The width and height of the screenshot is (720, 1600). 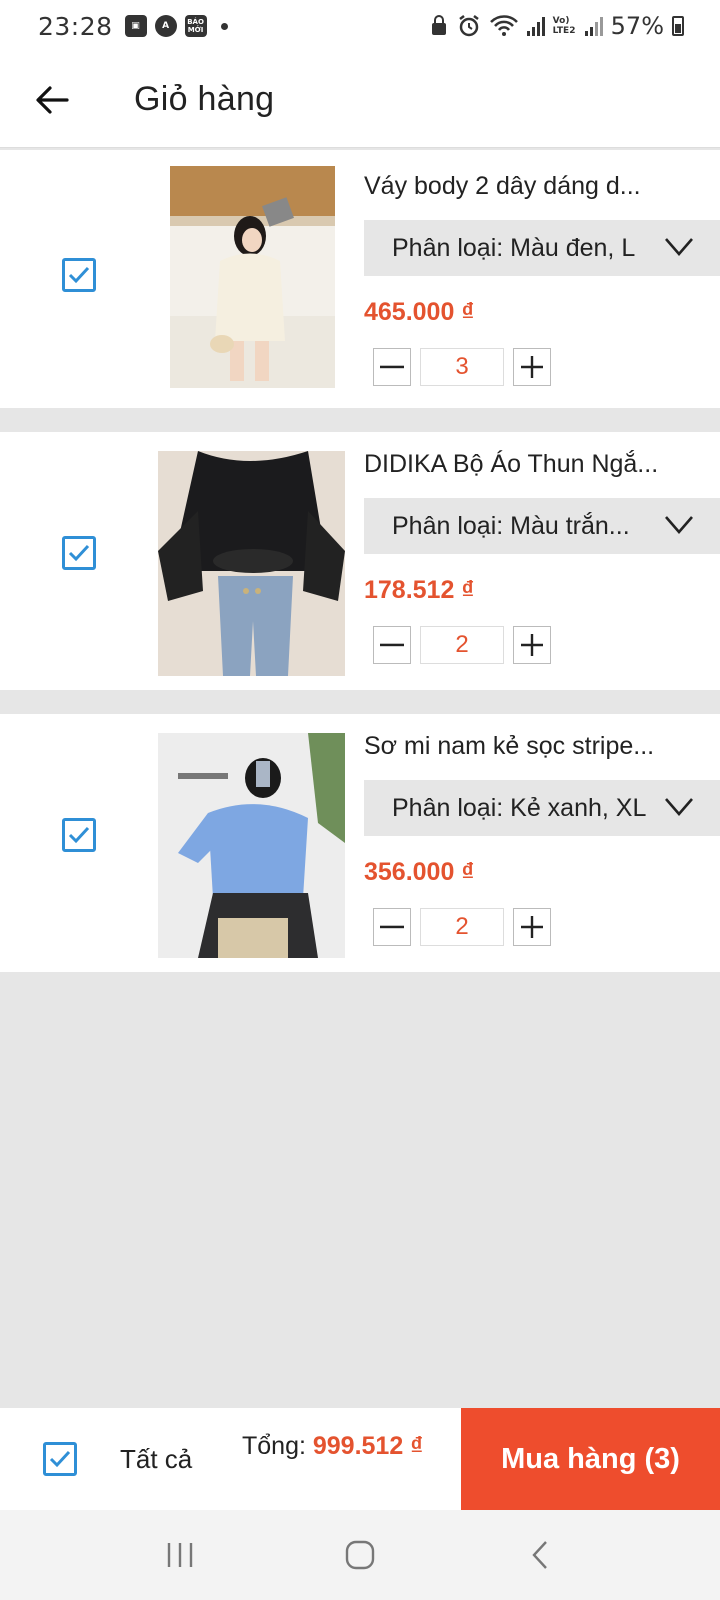 What do you see at coordinates (360, 26) in the screenshot?
I see `status-bar: 23:28 ▣ A BÁO MỚI Vo) LTE2 57%` at bounding box center [360, 26].